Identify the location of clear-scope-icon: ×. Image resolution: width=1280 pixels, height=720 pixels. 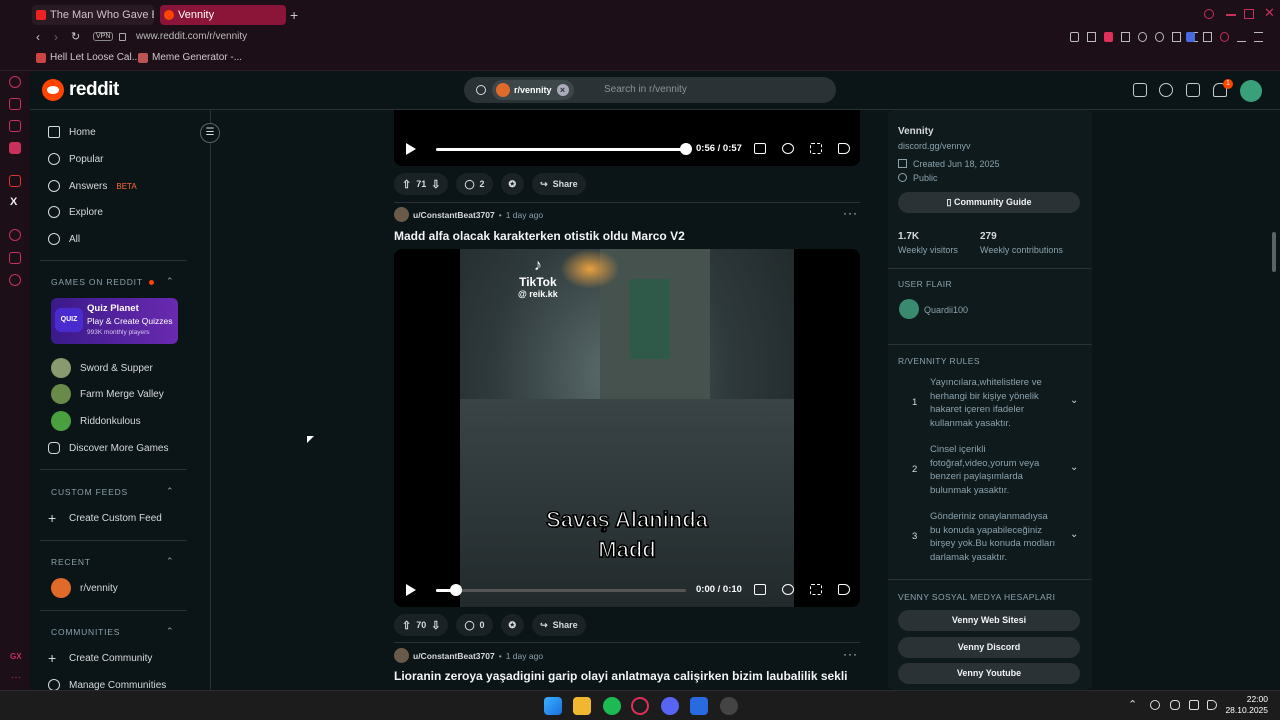
(562, 90).